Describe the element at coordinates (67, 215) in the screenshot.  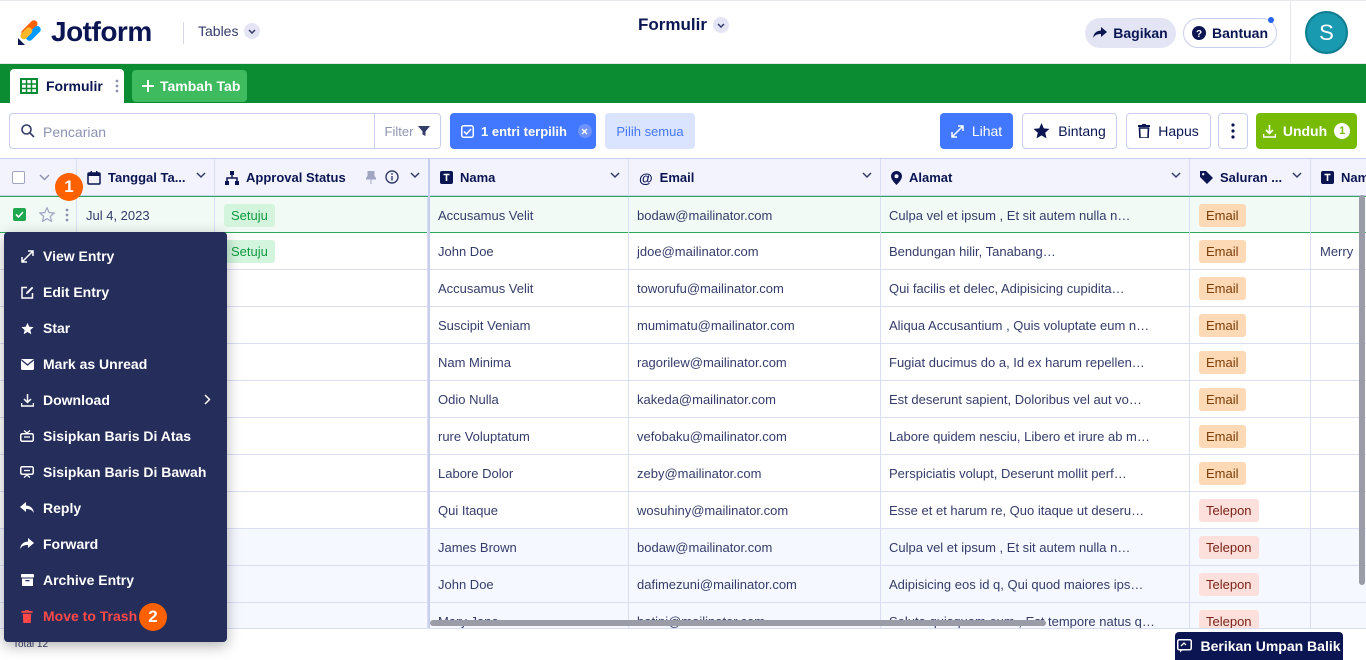
I see `row-menu-icon` at that location.